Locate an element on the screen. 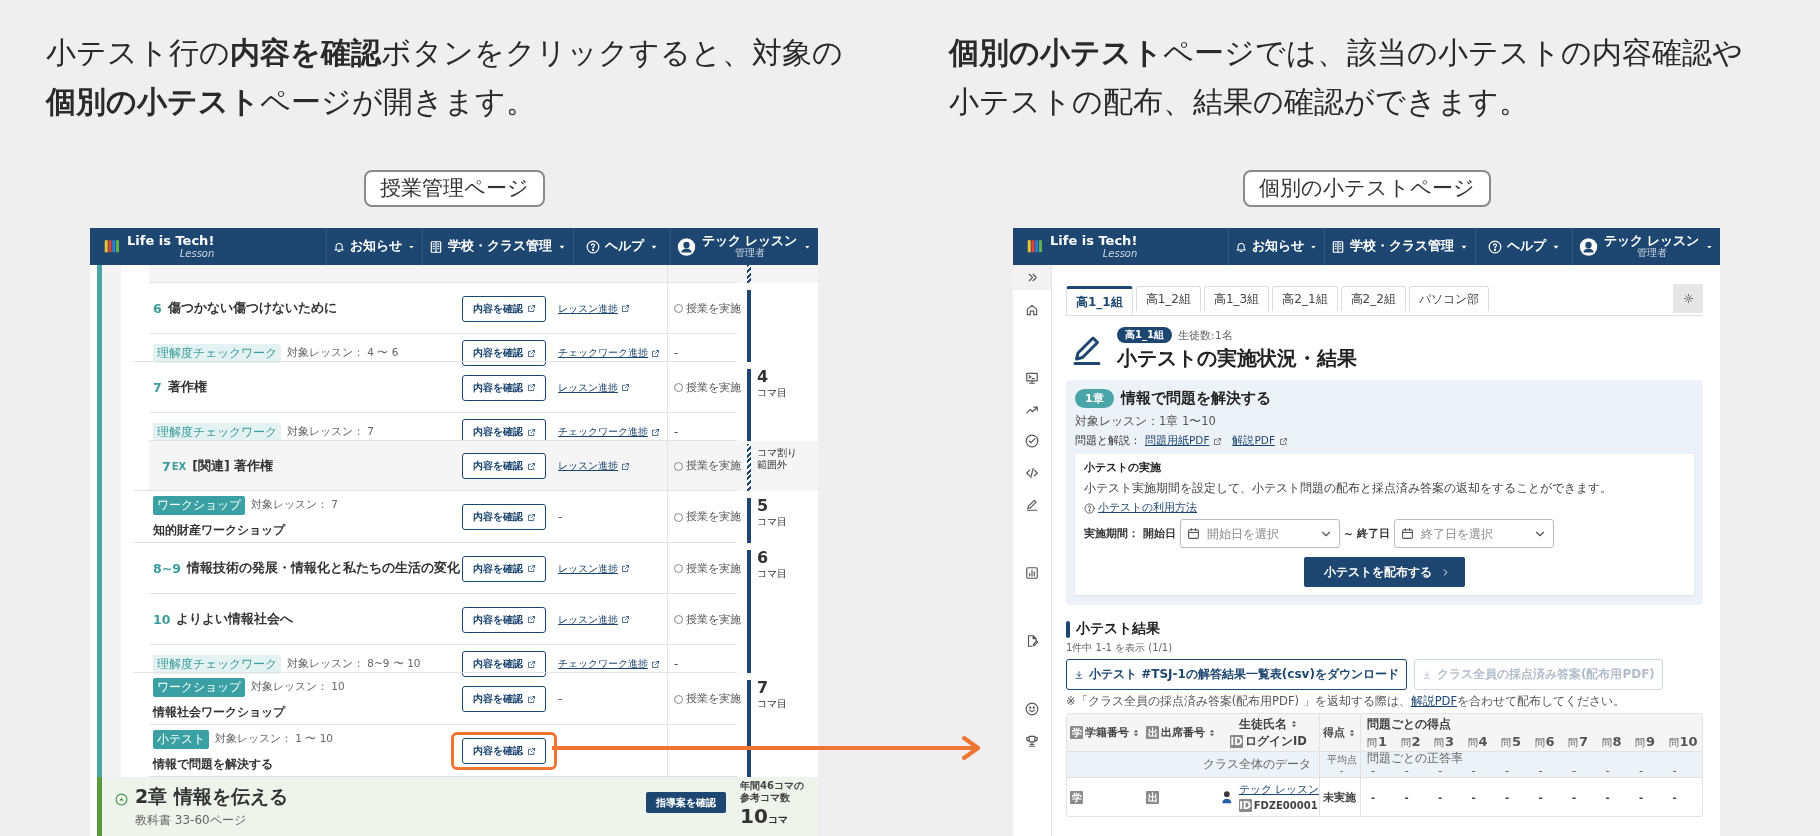  home-icon is located at coordinates (1032, 310).